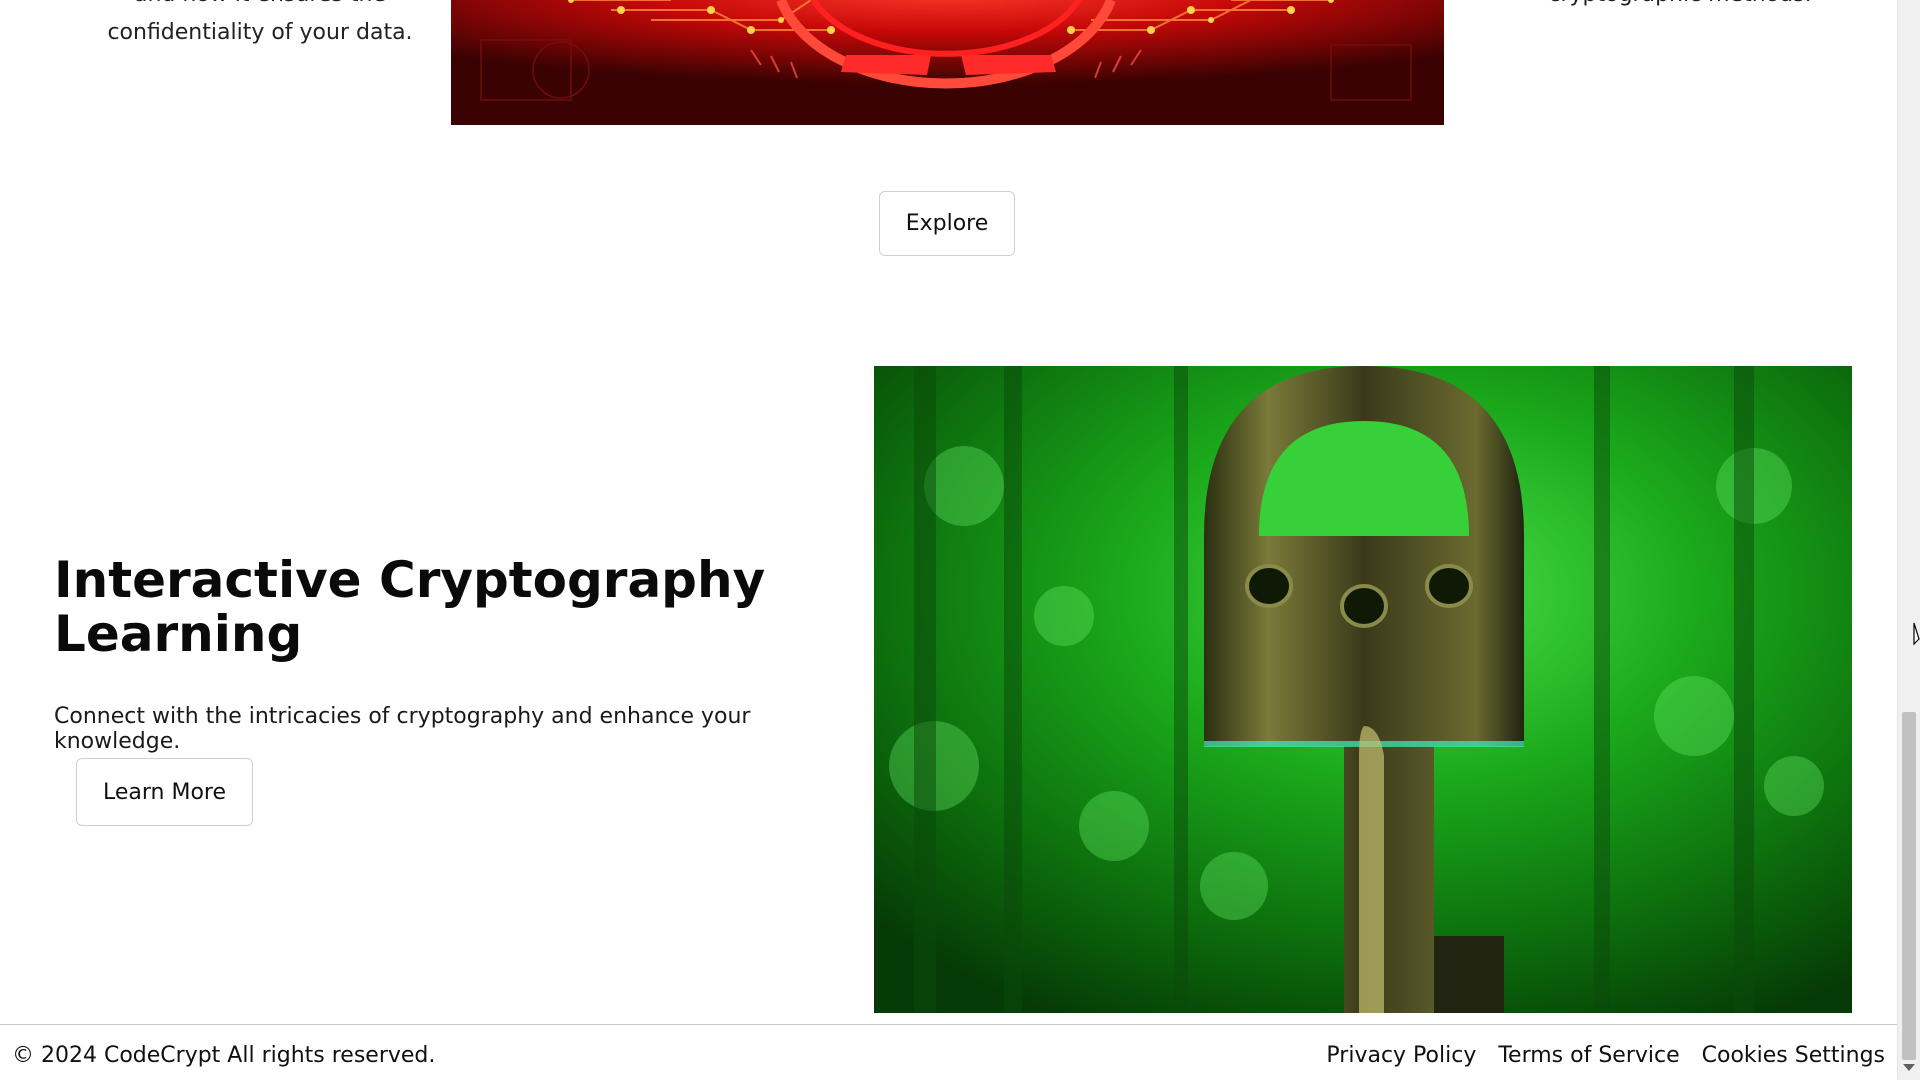  I want to click on explore-button: Explore, so click(947, 223).